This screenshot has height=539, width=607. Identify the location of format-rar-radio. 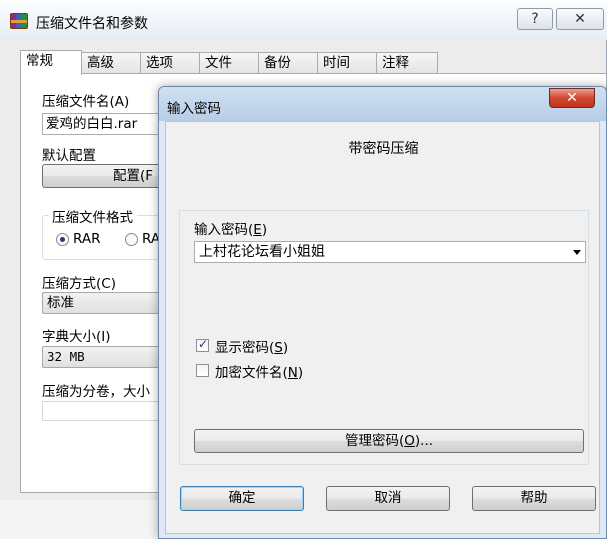
(62, 239).